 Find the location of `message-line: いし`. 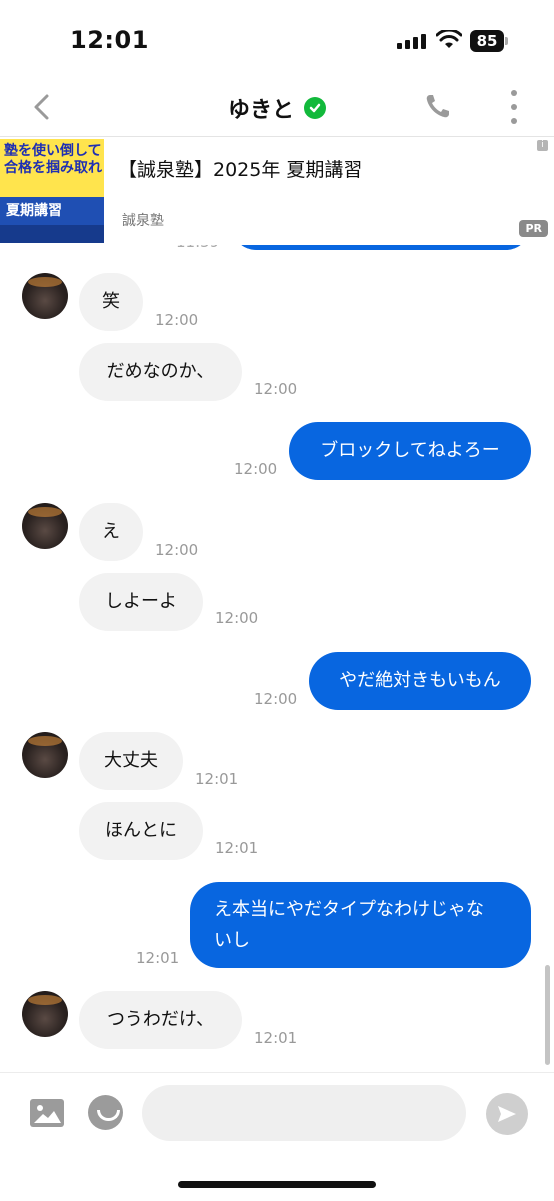

message-line: いし is located at coordinates (232, 940).